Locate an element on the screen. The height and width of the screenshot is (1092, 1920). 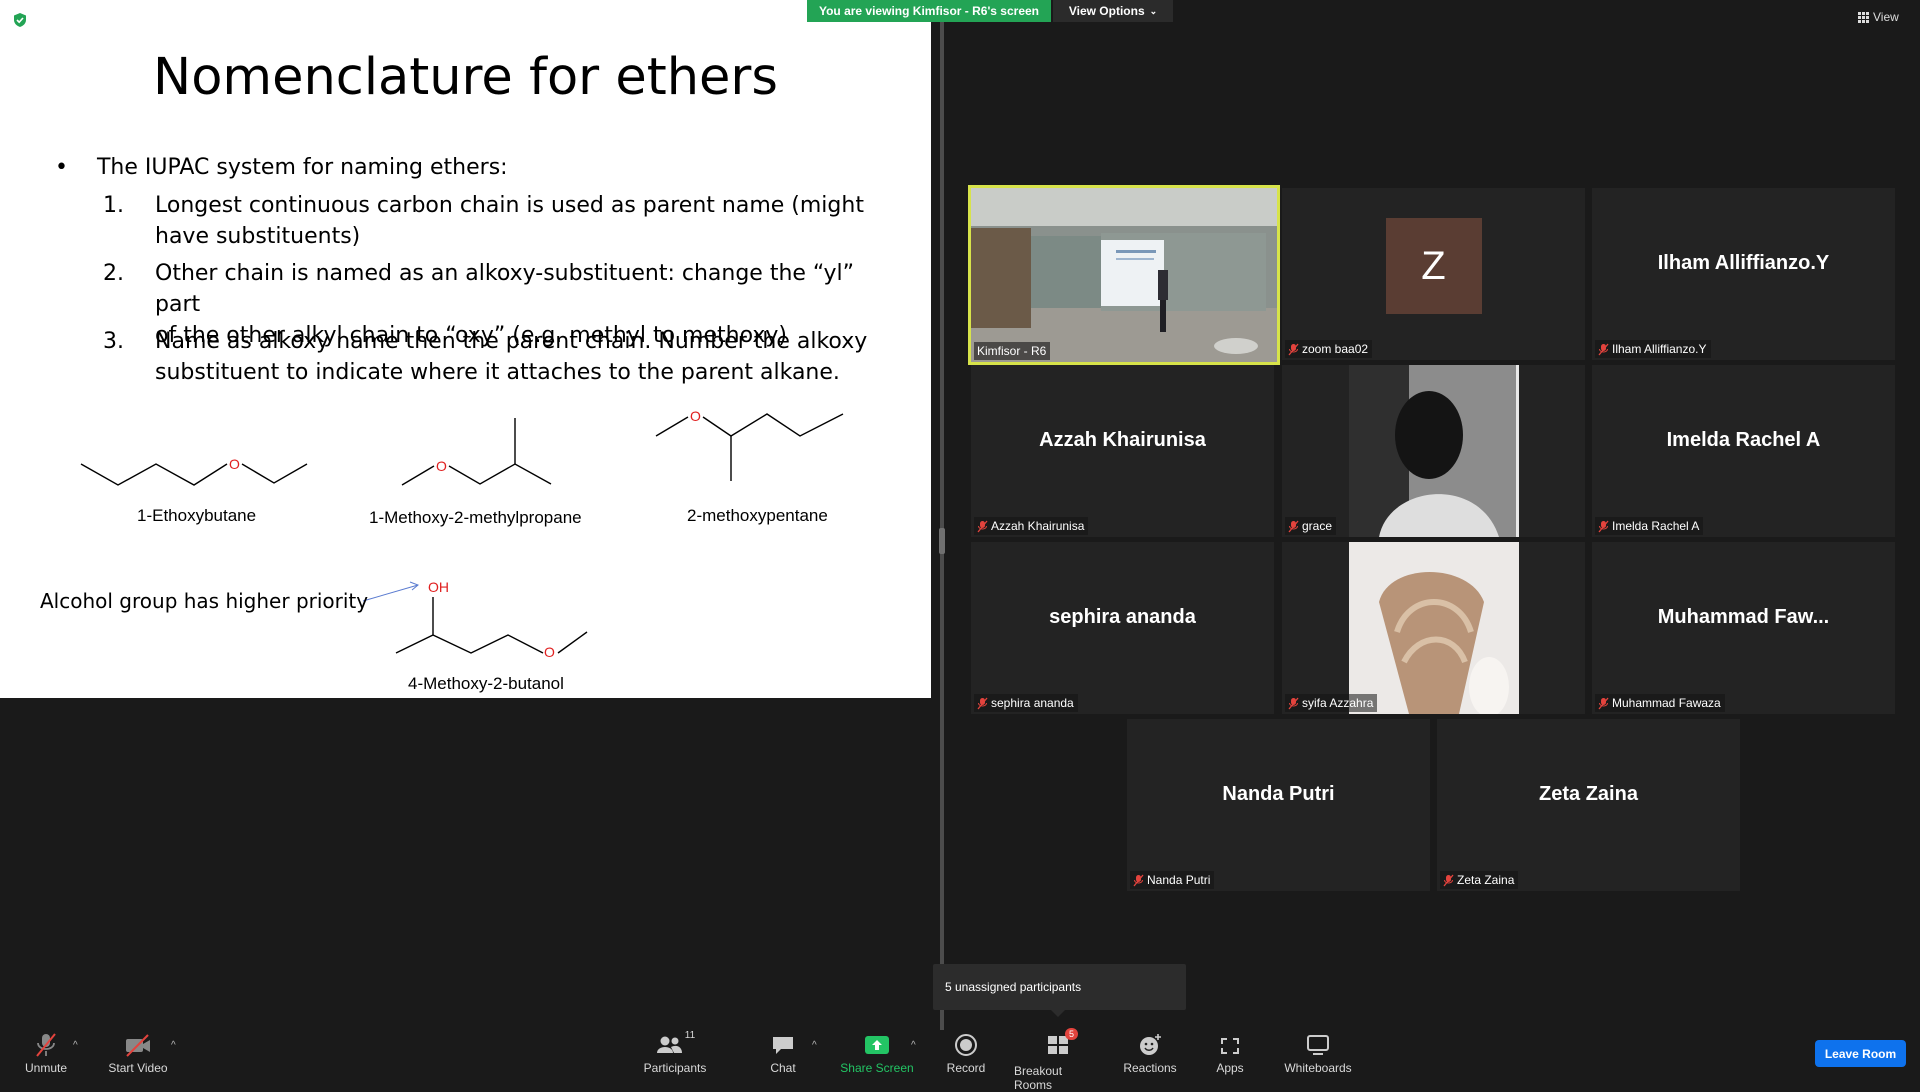
tile-name-label: grace is located at coordinates (1311, 526).